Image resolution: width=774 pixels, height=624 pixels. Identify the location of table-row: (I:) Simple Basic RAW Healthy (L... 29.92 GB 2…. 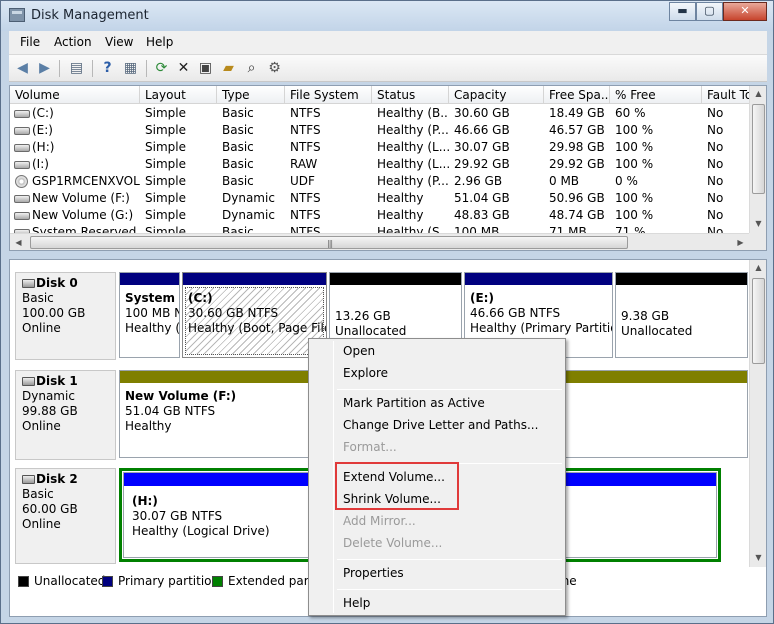
(380, 164).